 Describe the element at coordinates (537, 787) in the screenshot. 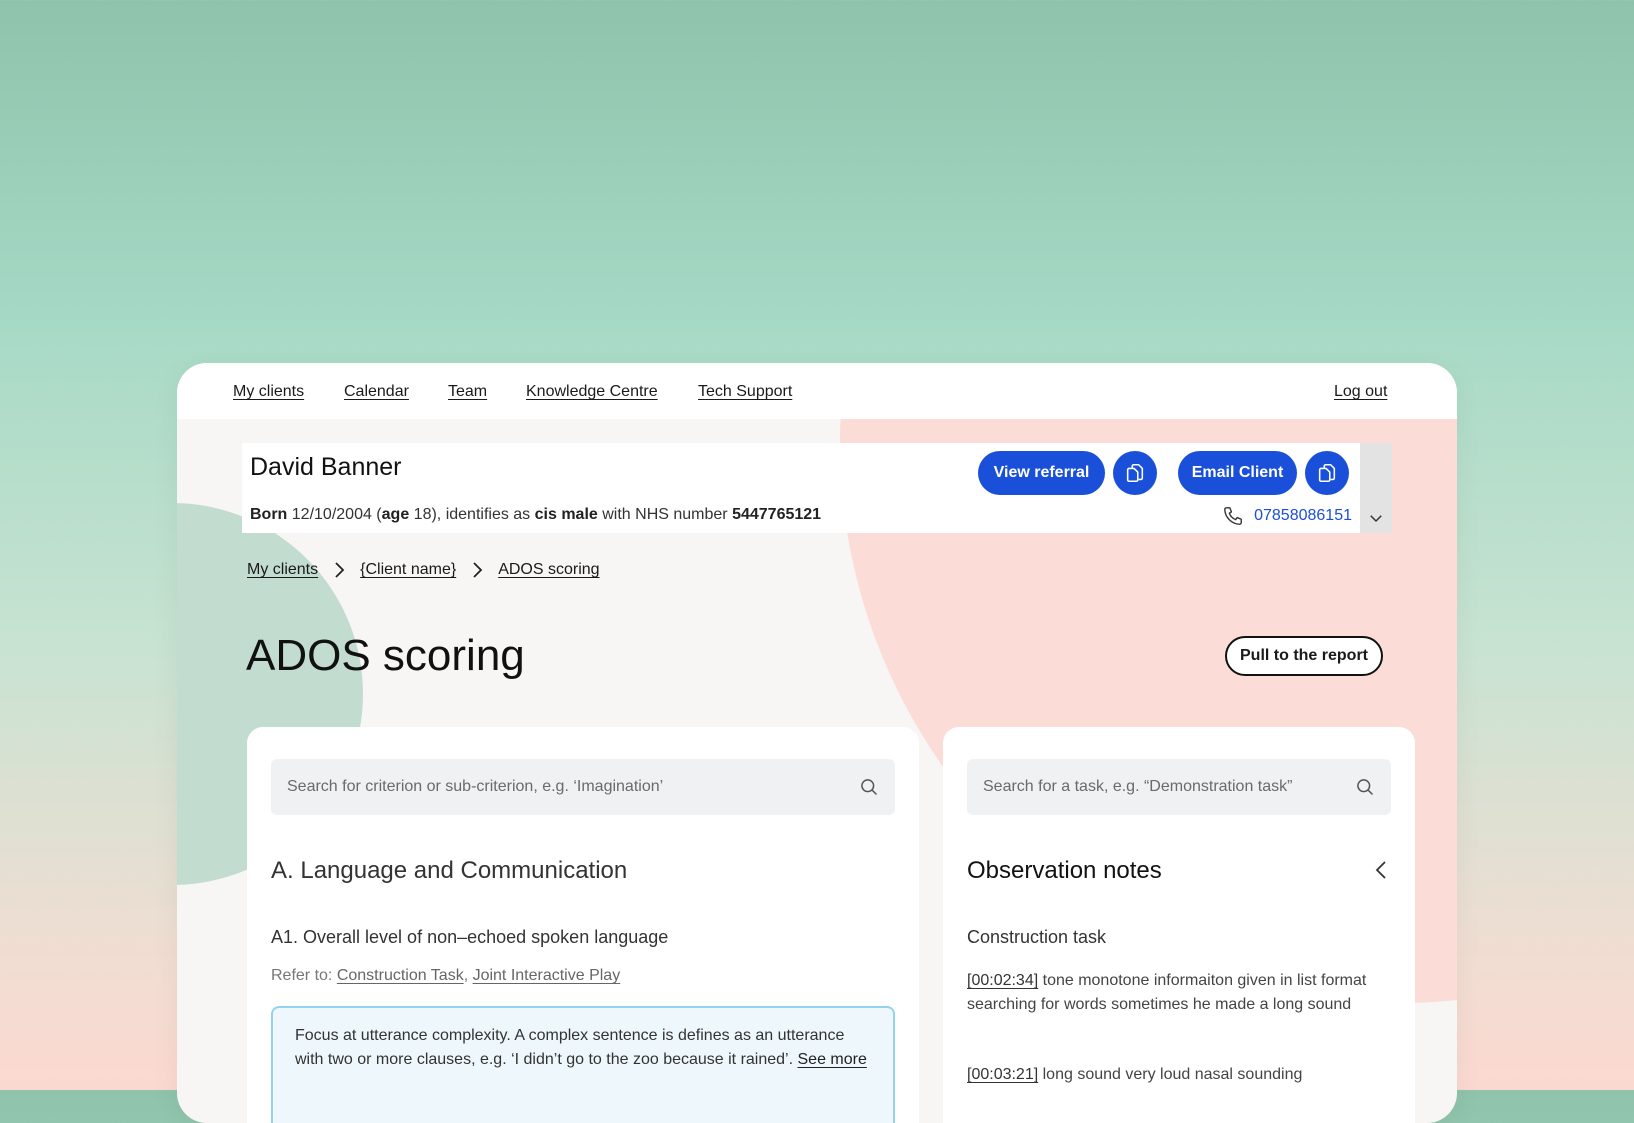

I see `criterion-search-input` at that location.